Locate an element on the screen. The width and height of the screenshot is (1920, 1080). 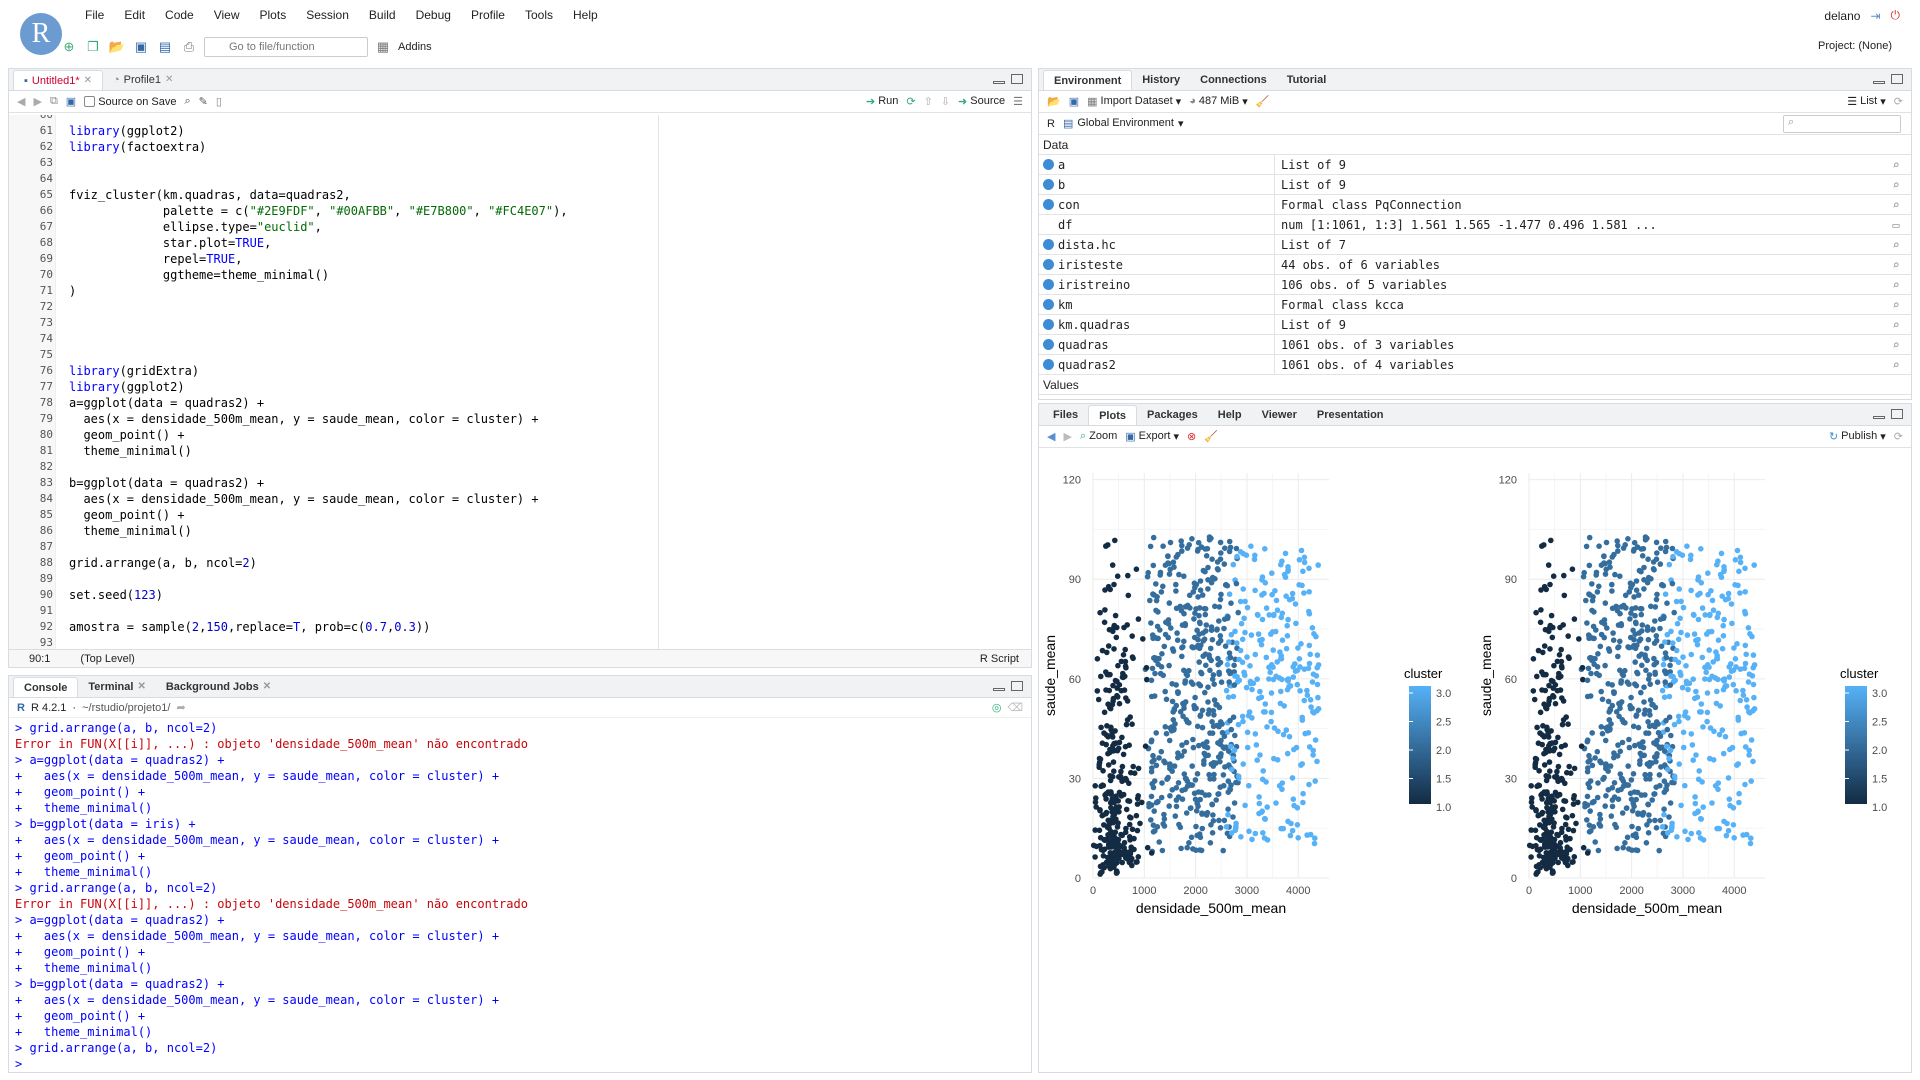
publish-button: ↻ Publish ▾ is located at coordinates (1857, 436).